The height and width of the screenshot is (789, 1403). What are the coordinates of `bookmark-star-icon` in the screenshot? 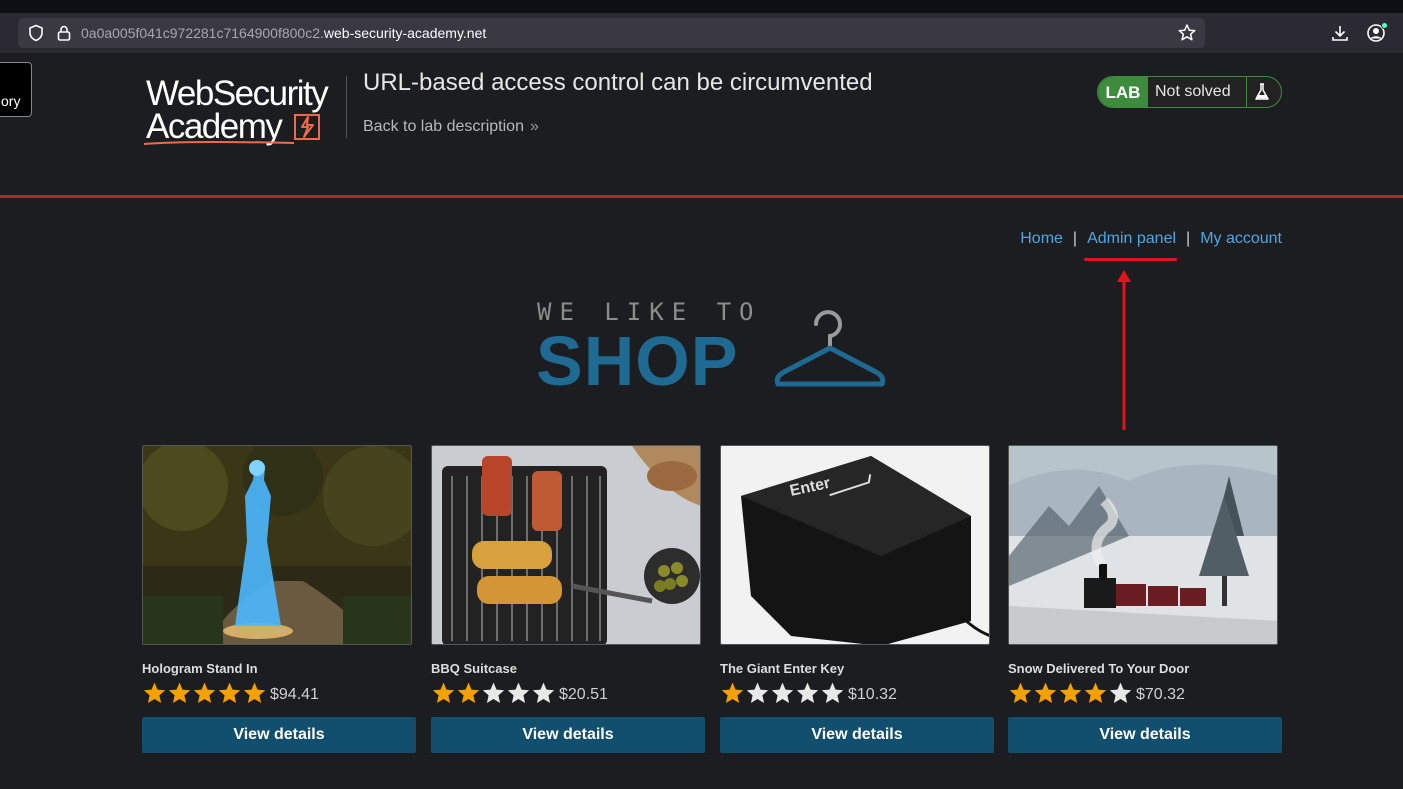 It's located at (1187, 33).